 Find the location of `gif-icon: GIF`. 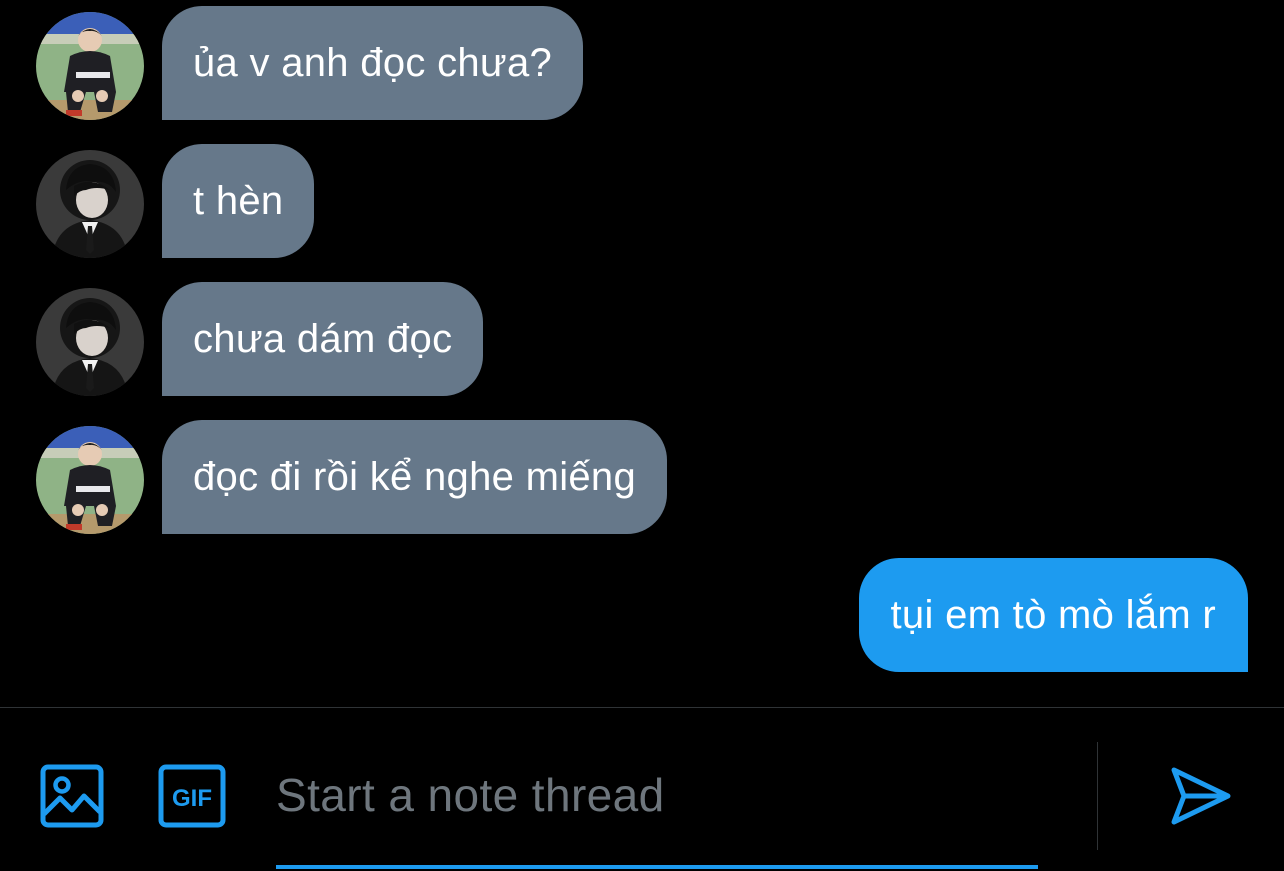

gif-icon: GIF is located at coordinates (192, 798).